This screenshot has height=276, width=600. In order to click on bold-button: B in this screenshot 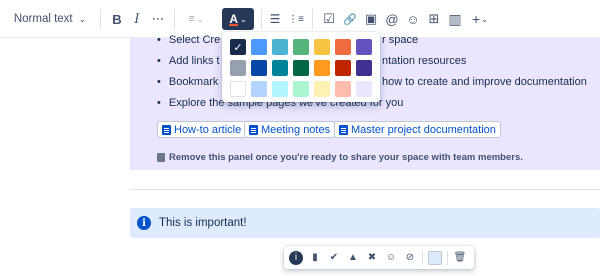, I will do `click(117, 19)`.